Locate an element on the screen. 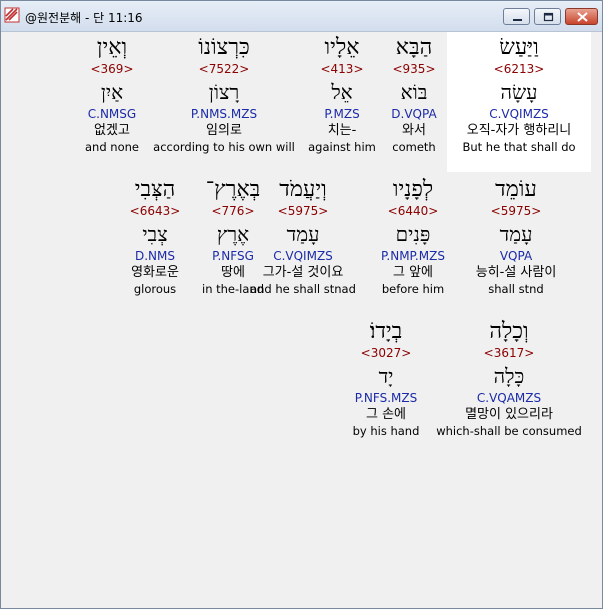 This screenshot has height=609, width=603. morphology: C.NMSG is located at coordinates (112, 114).